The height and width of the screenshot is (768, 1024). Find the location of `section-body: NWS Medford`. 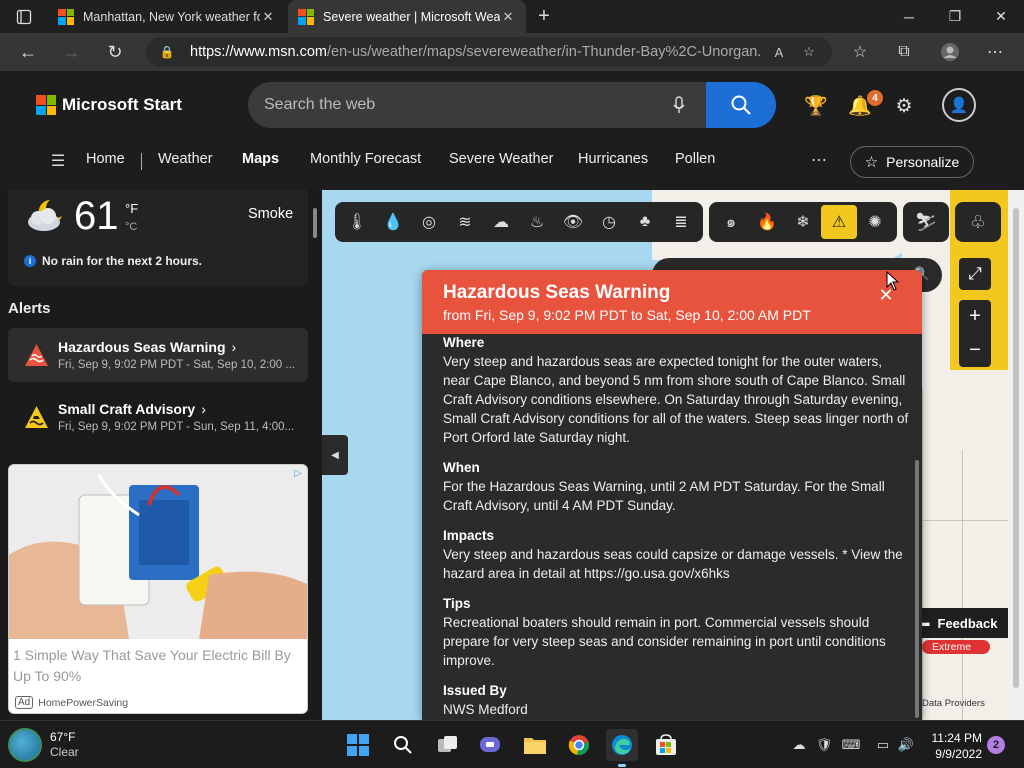

section-body: NWS Medford is located at coordinates (485, 709).